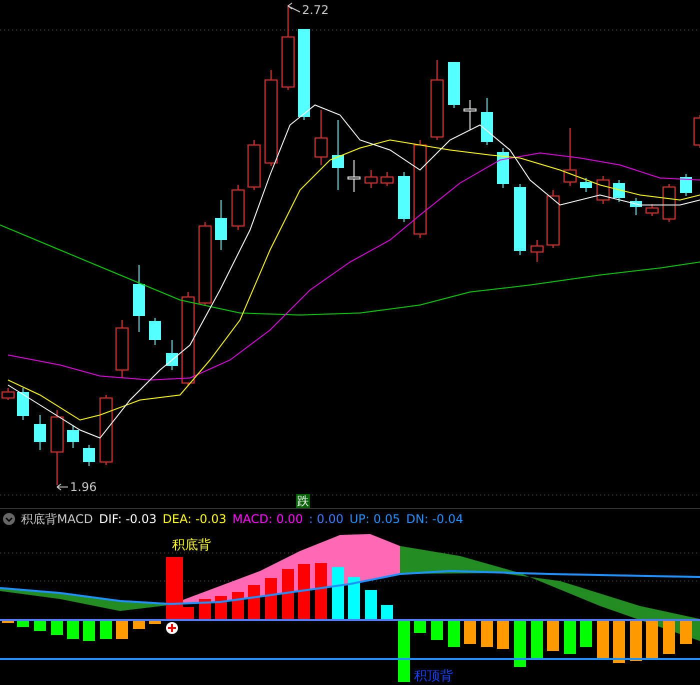  I want to click on plus-icon, so click(172, 628).